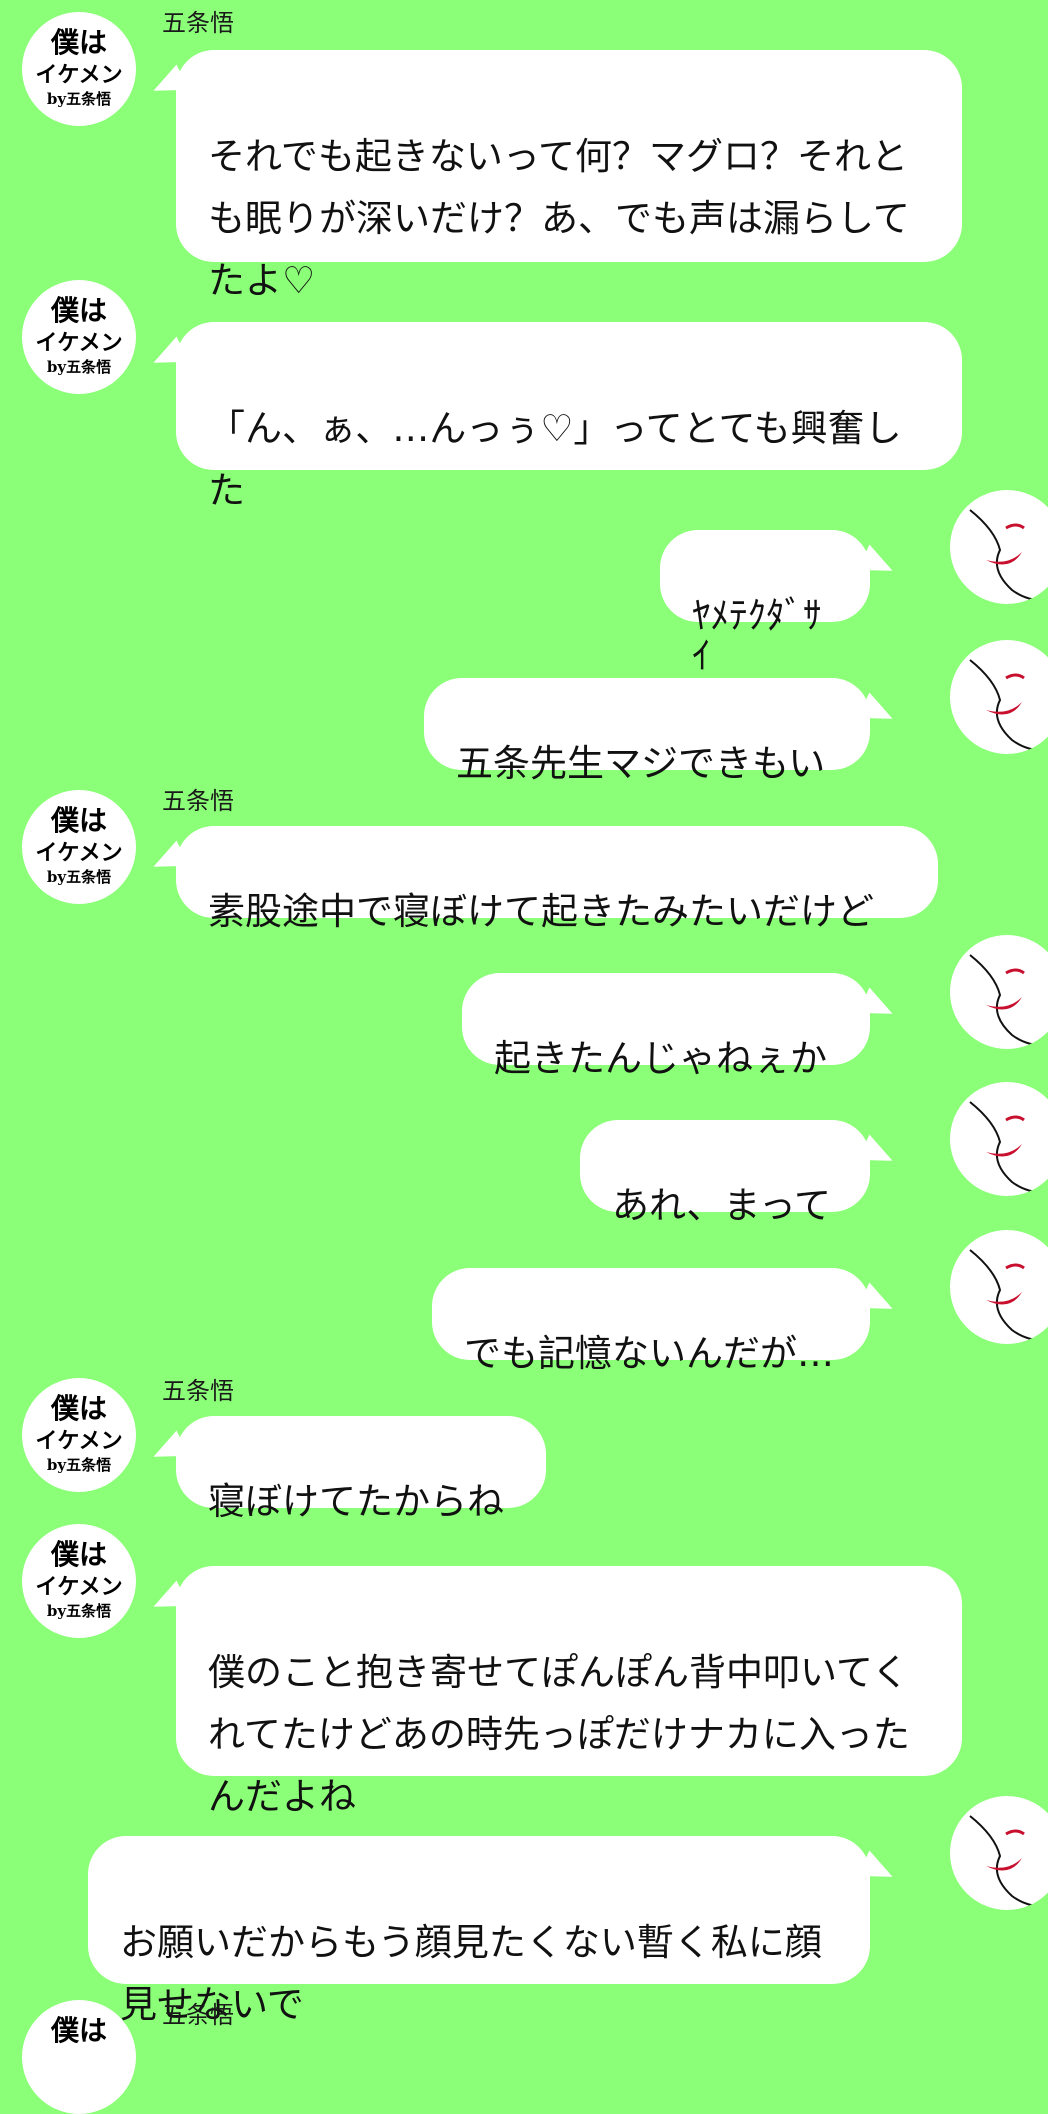 This screenshot has height=2114, width=1048. I want to click on message-text: 起きたんじゃねぇか, so click(660, 1058).